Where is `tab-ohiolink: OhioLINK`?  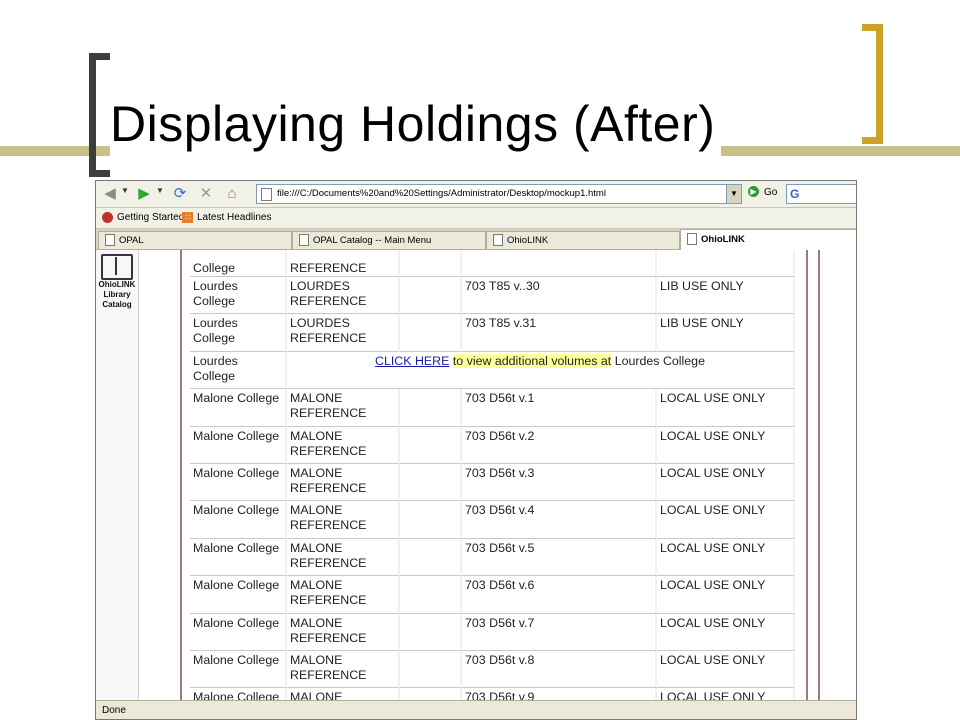
tab-ohiolink: OhioLINK is located at coordinates (583, 240).